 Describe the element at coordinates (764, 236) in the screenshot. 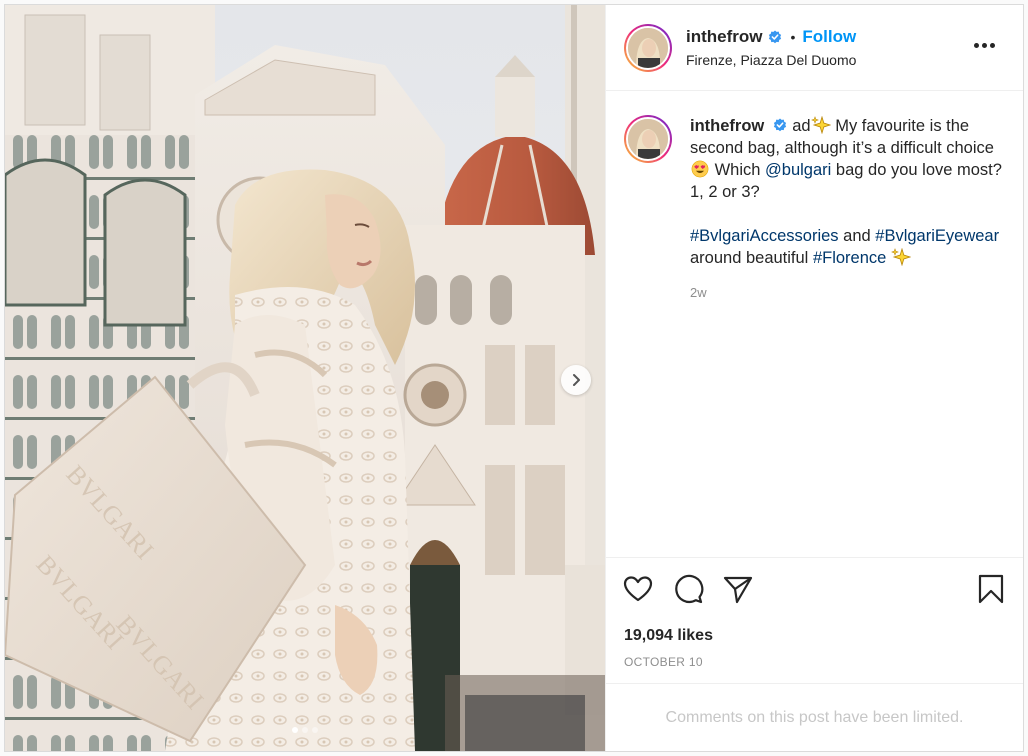

I see `hashtag-link: #BvlgariAccessories` at that location.